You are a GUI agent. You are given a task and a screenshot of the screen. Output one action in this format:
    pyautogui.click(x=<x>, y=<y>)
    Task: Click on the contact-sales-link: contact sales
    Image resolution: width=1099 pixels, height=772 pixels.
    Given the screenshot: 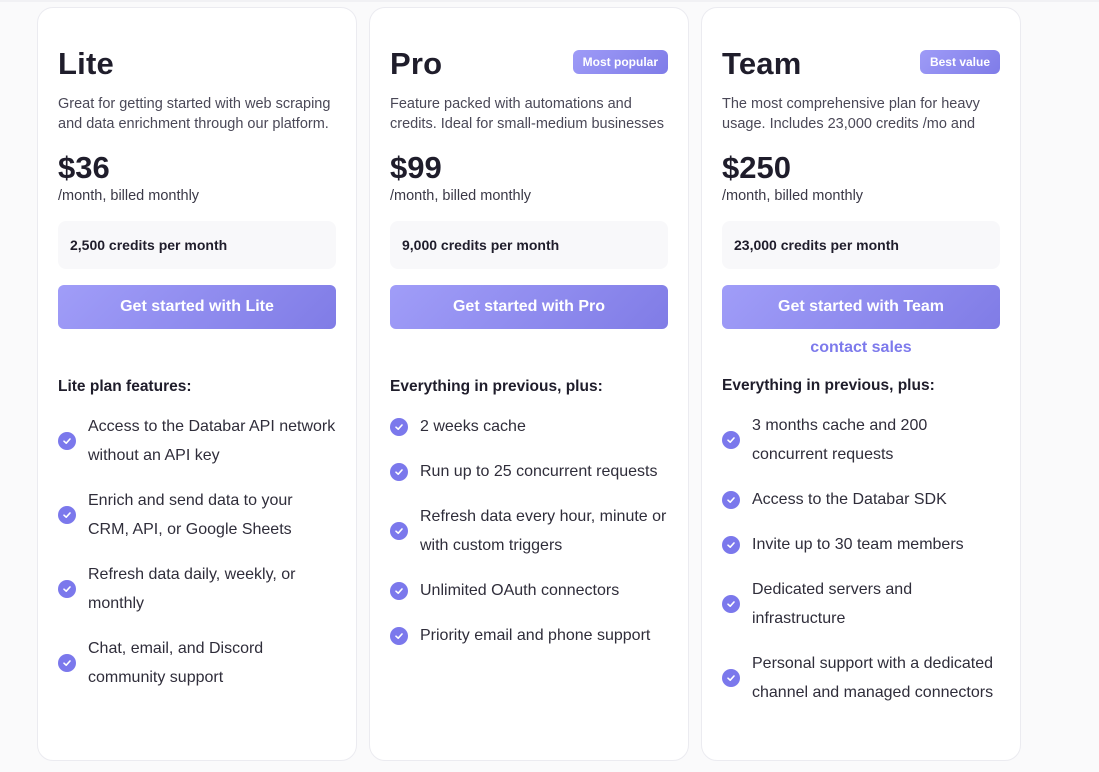 What is the action you would take?
    pyautogui.click(x=861, y=348)
    